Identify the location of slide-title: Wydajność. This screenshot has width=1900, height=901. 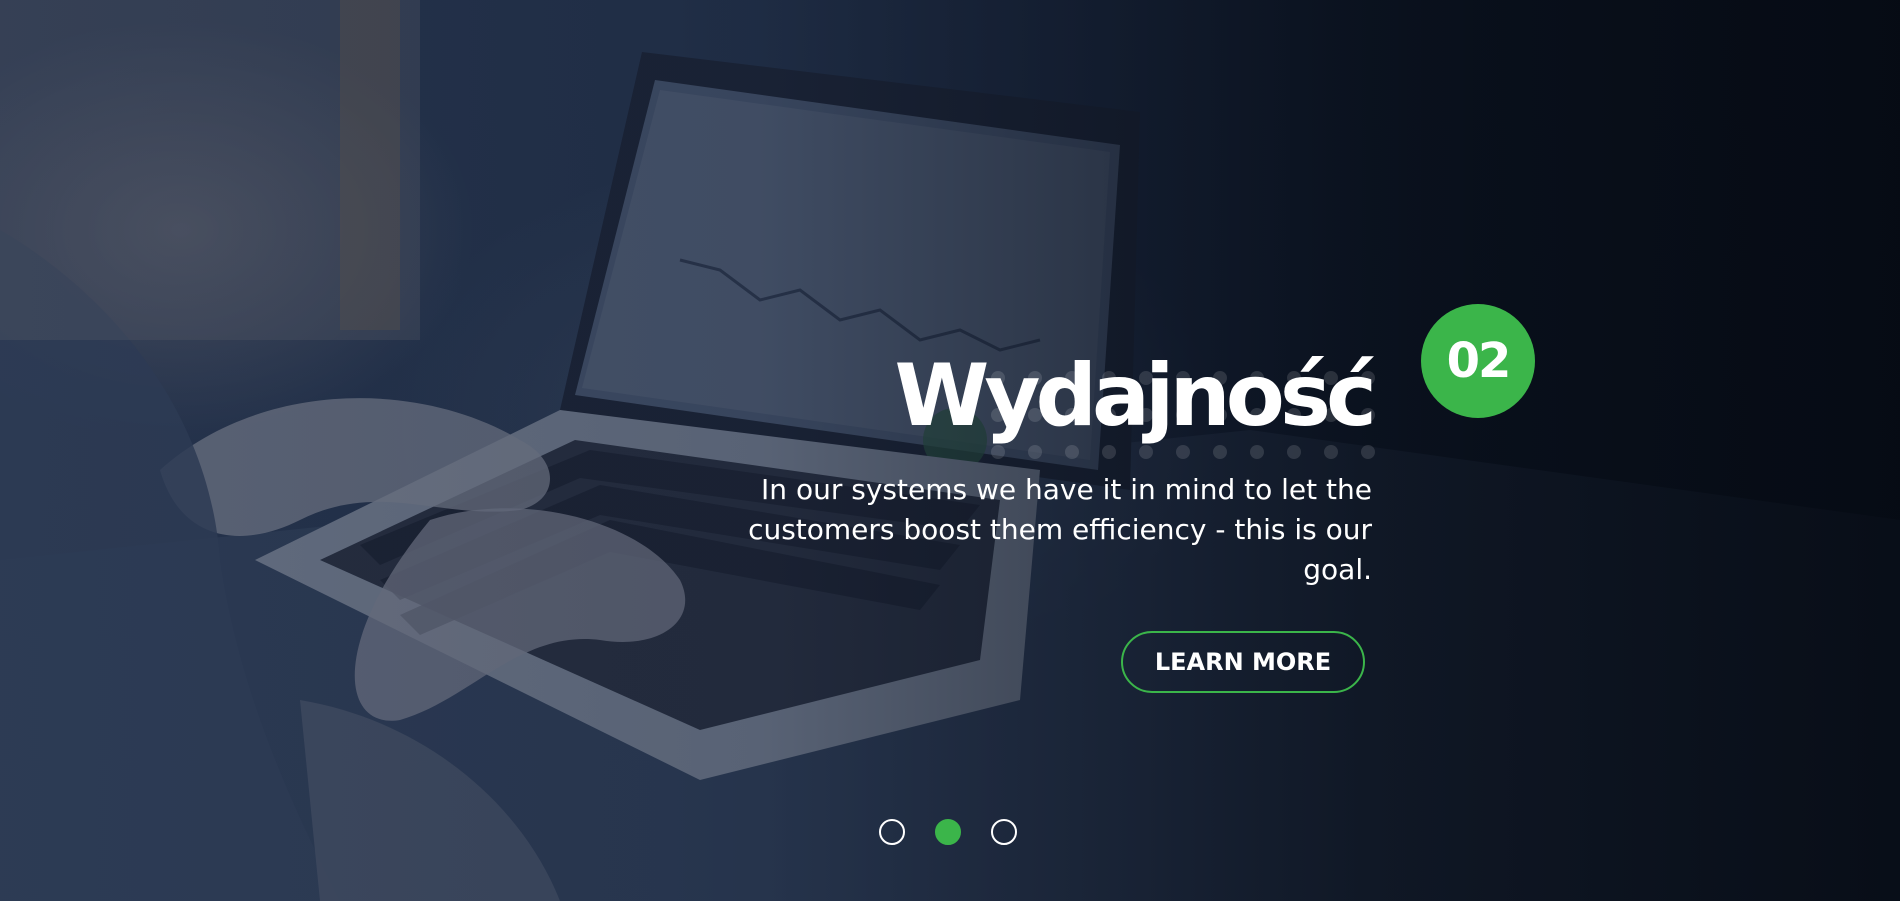
(1135, 396).